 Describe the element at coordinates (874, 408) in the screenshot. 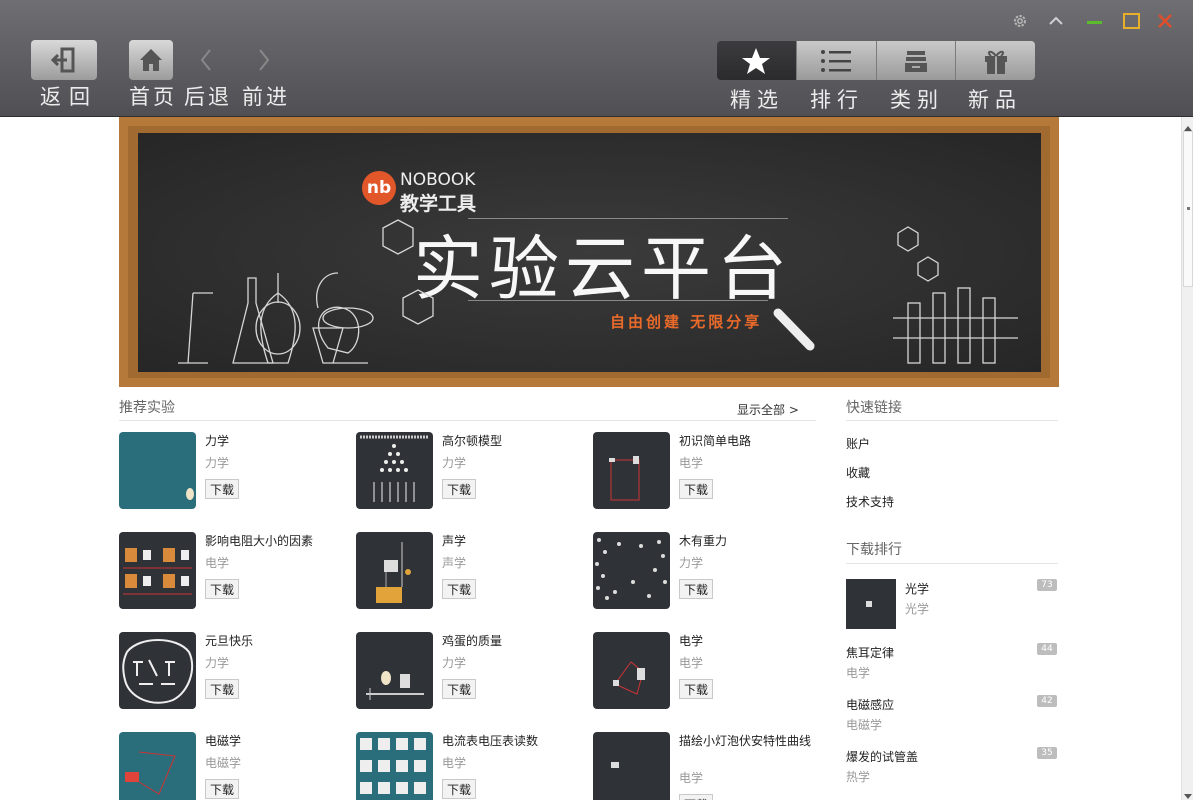

I see `quick-links-heading: 快速链接` at that location.